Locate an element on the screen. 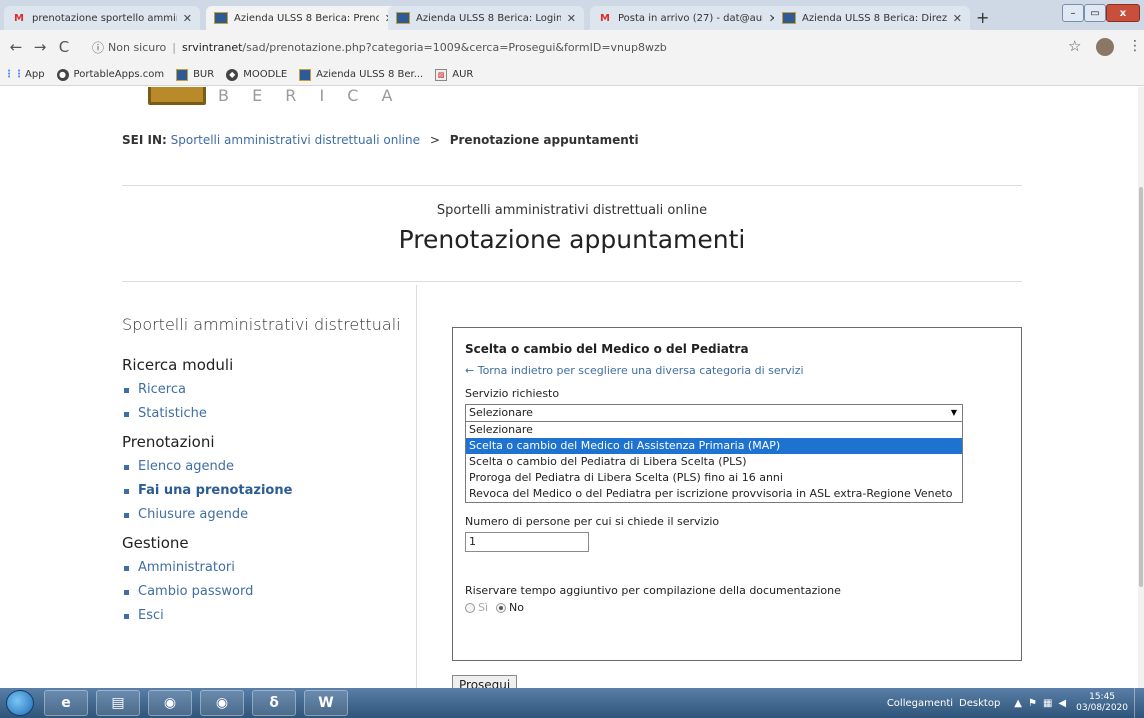 The image size is (1144, 718). browser-tab: Azienda ULSS 8 Berica: Login ✕ is located at coordinates (486, 18).